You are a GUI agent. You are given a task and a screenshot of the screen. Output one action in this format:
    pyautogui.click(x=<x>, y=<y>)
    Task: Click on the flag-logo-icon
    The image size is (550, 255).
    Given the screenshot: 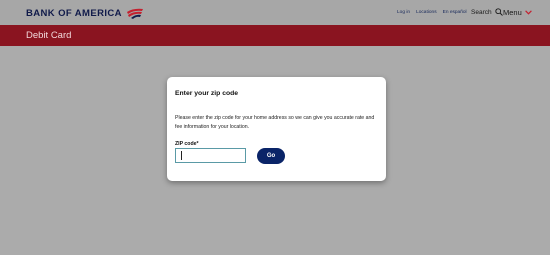 What is the action you would take?
    pyautogui.click(x=134, y=13)
    